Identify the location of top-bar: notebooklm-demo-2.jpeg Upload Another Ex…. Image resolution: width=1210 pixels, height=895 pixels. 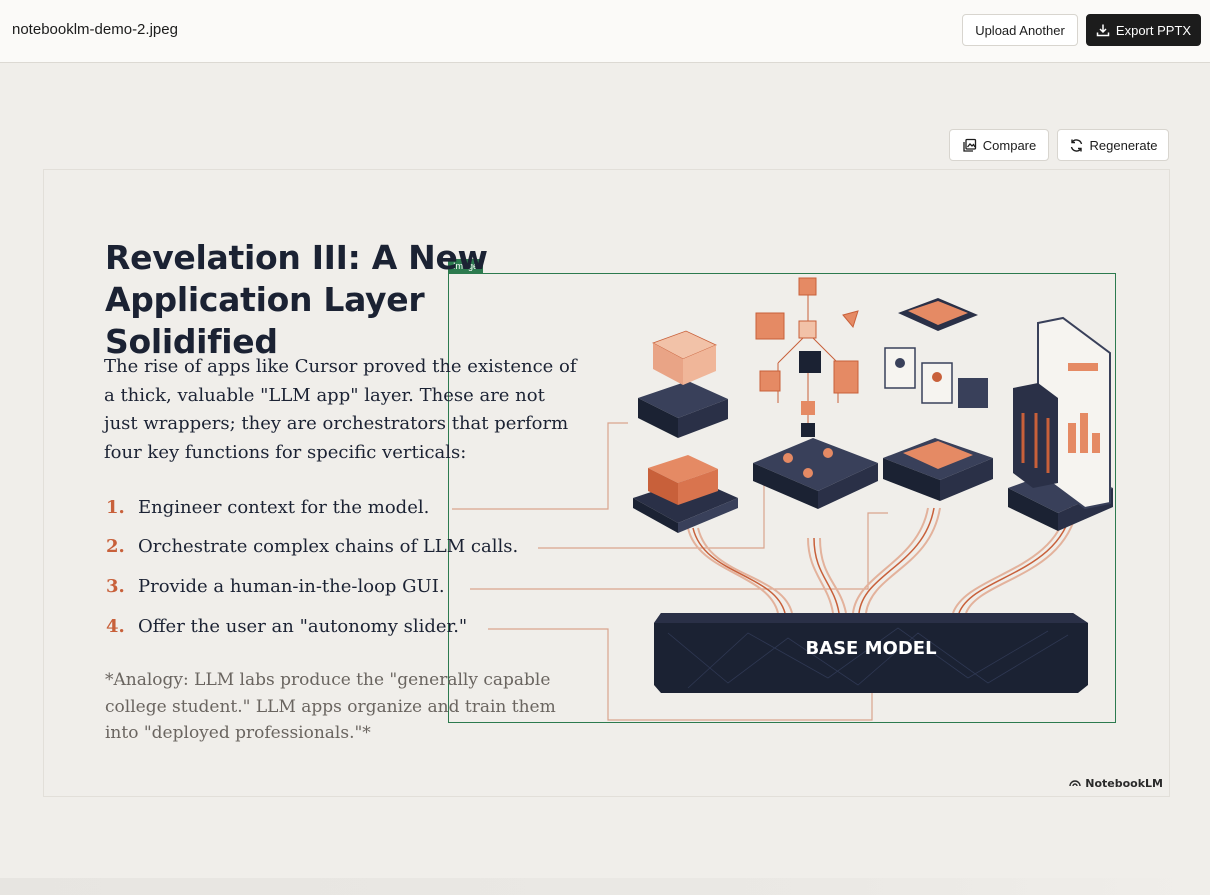
(605, 31).